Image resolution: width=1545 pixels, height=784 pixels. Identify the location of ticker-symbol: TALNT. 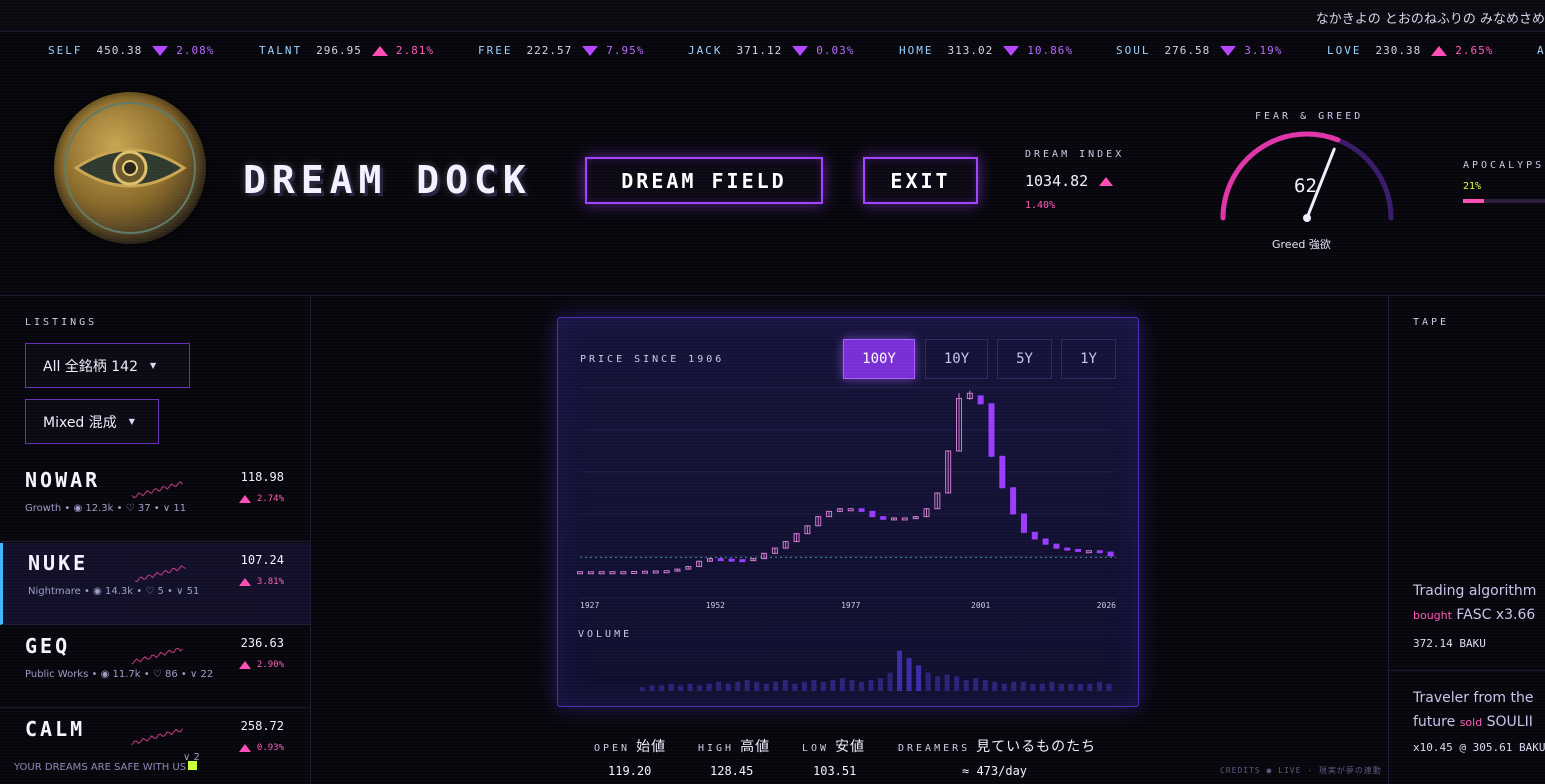
(281, 50).